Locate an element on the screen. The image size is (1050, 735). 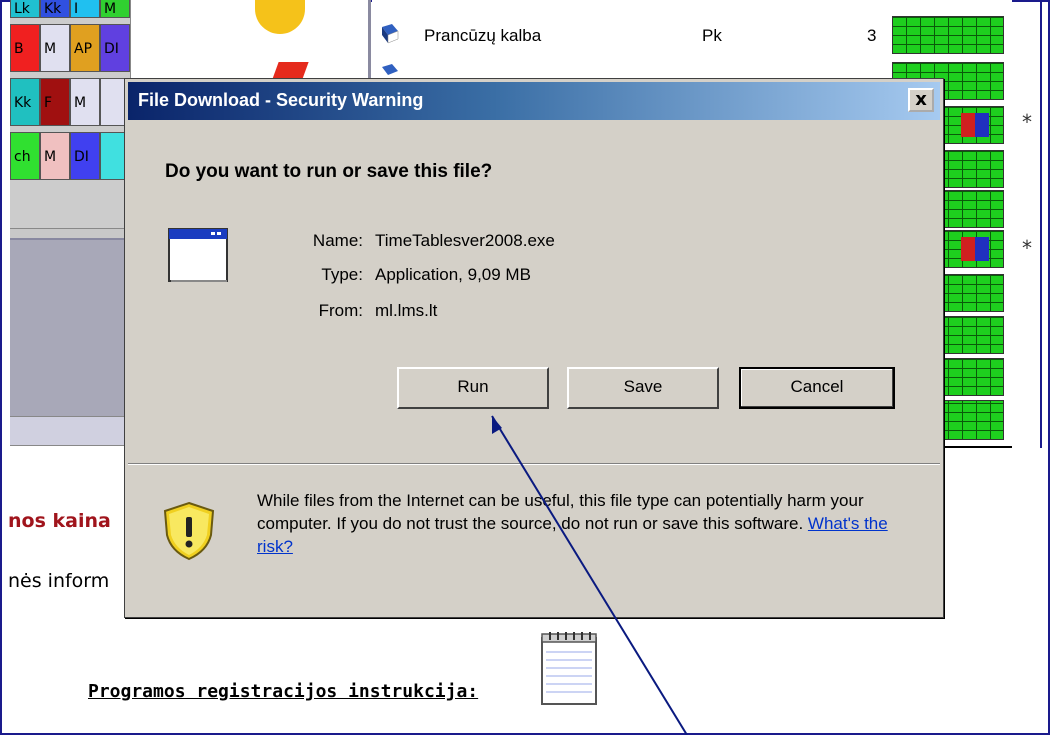
cancel-button: Cancel is located at coordinates (817, 388).